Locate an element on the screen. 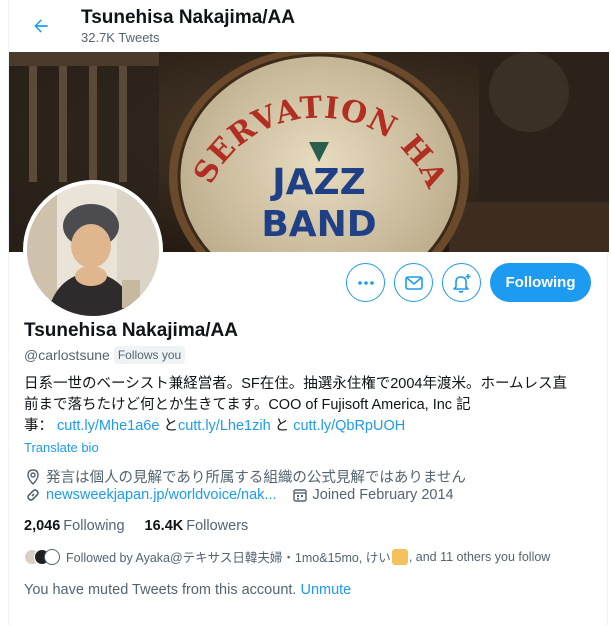 This screenshot has width=611, height=625. follows-you-badge: Follows you is located at coordinates (149, 355).